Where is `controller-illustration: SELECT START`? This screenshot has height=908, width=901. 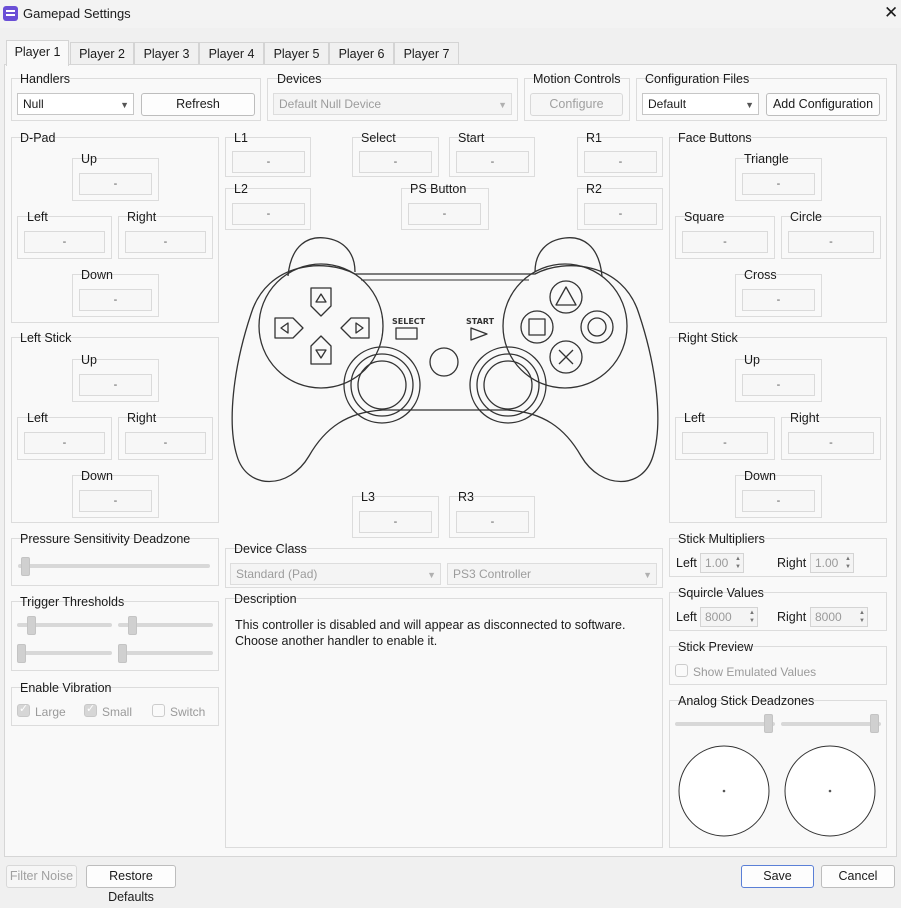 controller-illustration: SELECT START is located at coordinates (445, 359).